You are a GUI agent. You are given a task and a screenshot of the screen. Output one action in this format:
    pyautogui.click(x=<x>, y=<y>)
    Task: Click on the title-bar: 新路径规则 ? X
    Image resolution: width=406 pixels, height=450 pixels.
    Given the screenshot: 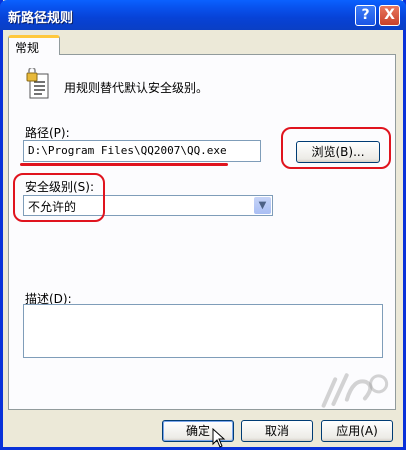 What is the action you would take?
    pyautogui.click(x=203, y=15)
    